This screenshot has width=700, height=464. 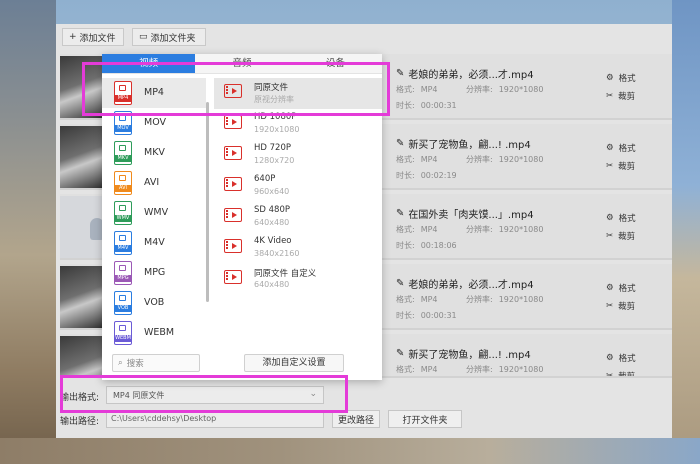 I want to click on video-title: ✎ 在国外卖「肉夹馍...」.mp4, so click(x=465, y=213).